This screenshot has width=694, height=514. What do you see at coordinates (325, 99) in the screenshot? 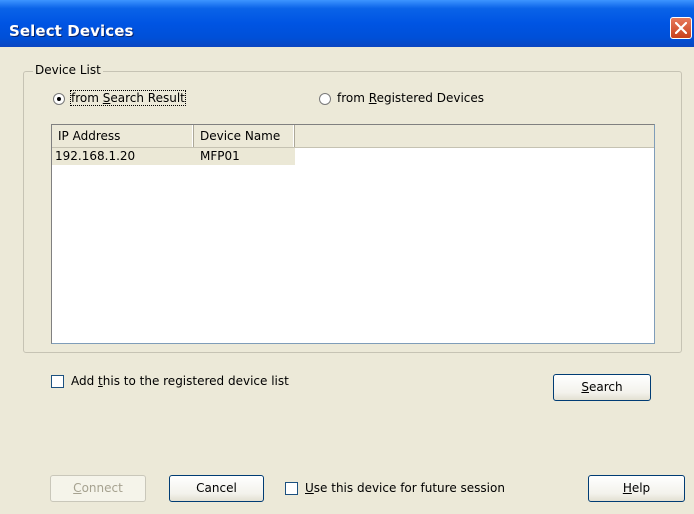
I see `radio-from-registered-devices` at bounding box center [325, 99].